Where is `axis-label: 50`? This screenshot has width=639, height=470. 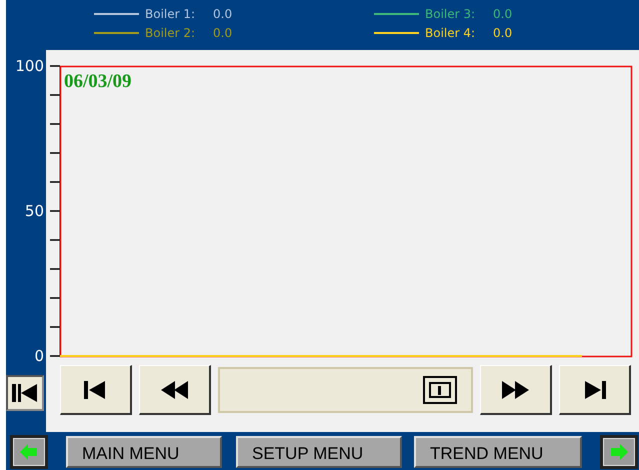
axis-label: 50 is located at coordinates (34, 211).